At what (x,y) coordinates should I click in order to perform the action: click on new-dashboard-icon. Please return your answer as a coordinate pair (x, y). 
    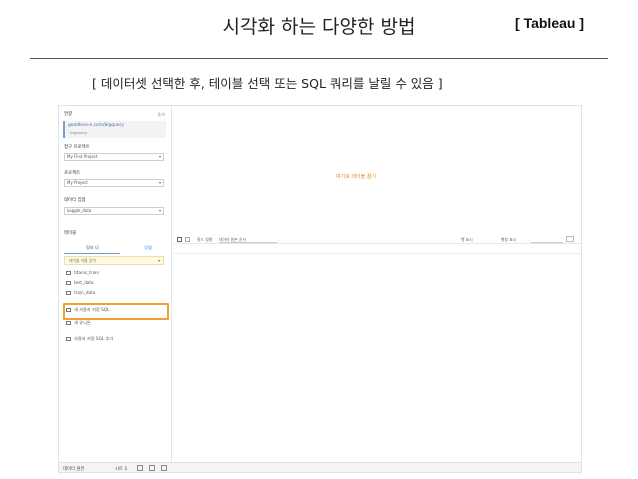
    Looking at the image, I should click on (152, 468).